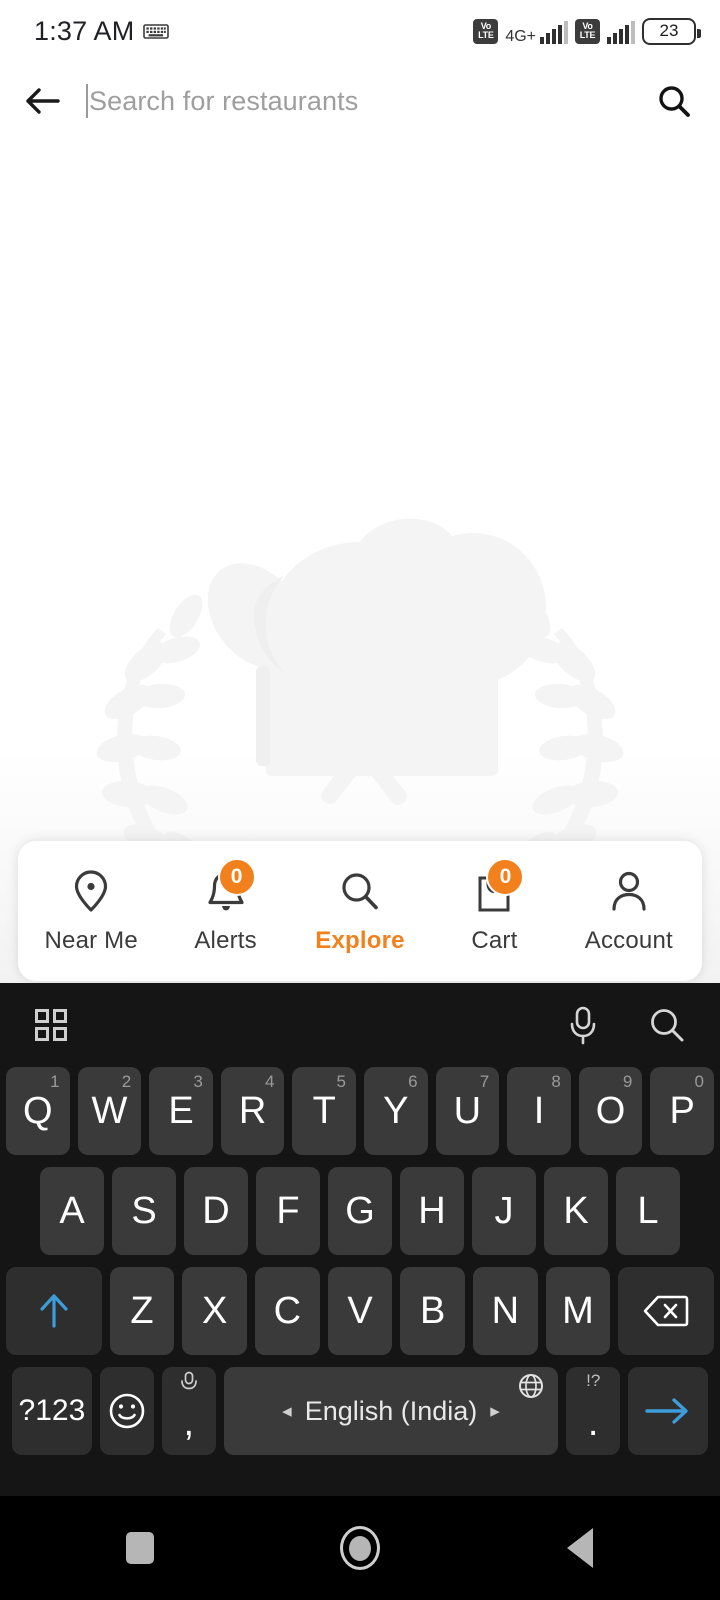 The width and height of the screenshot is (720, 1600). I want to click on key-o: 9 O, so click(610, 1111).